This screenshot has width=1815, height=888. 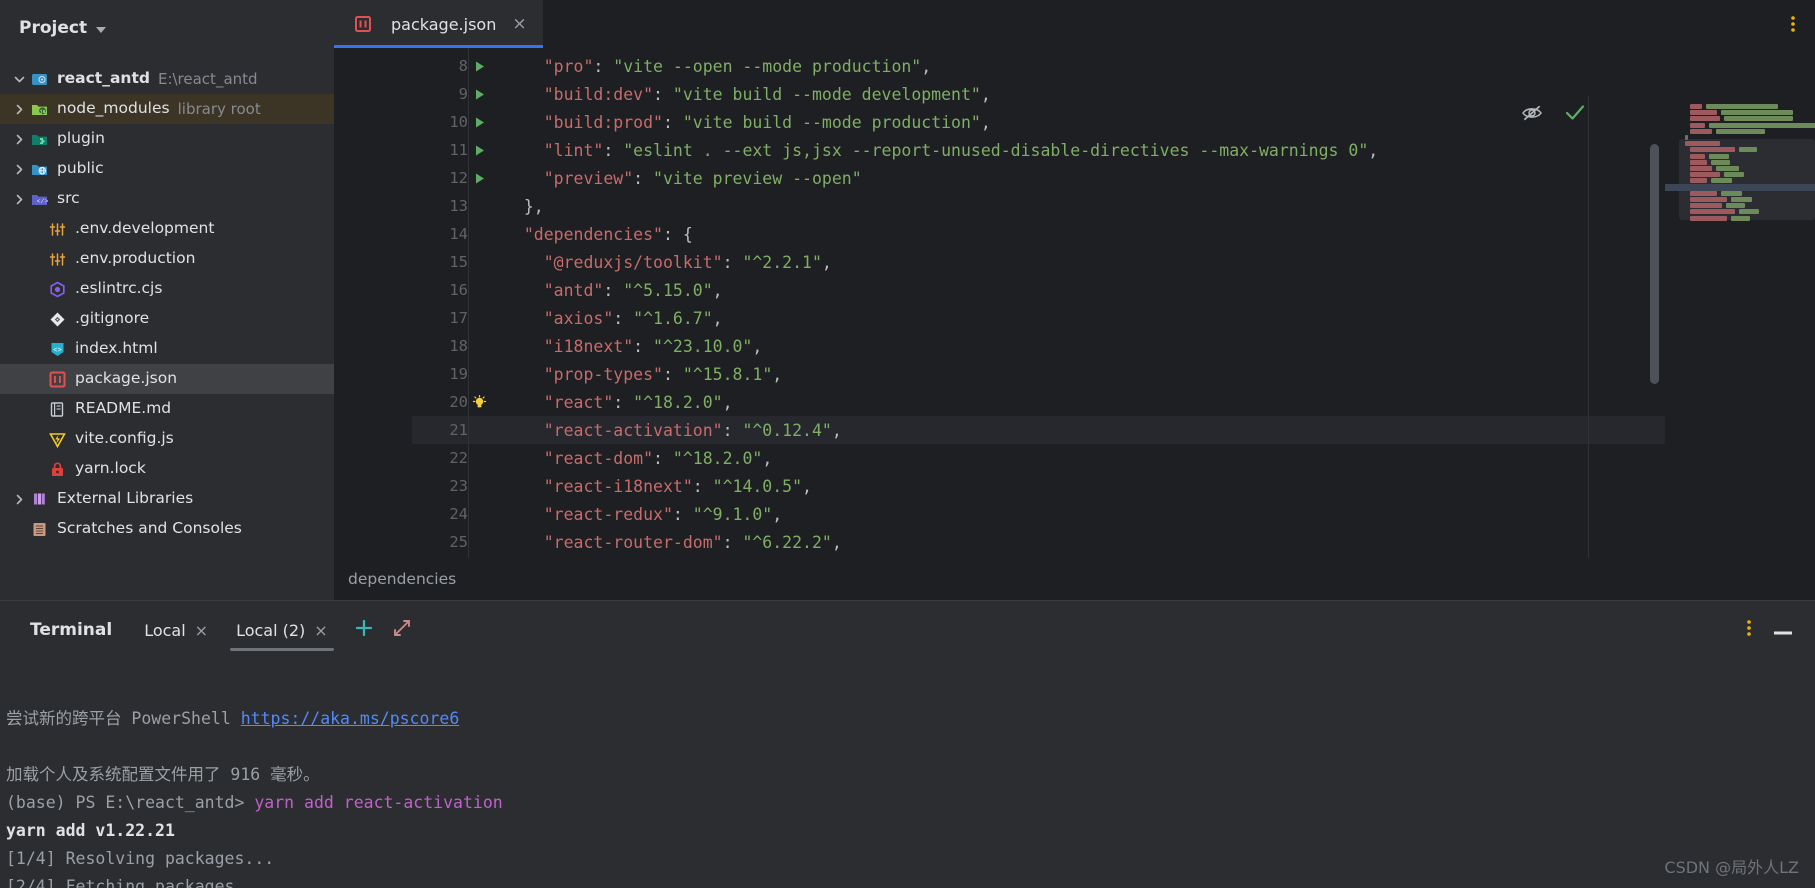 What do you see at coordinates (1113, 486) in the screenshot?
I see `code-line: 23 "react-i18next": "^14.0.5",` at bounding box center [1113, 486].